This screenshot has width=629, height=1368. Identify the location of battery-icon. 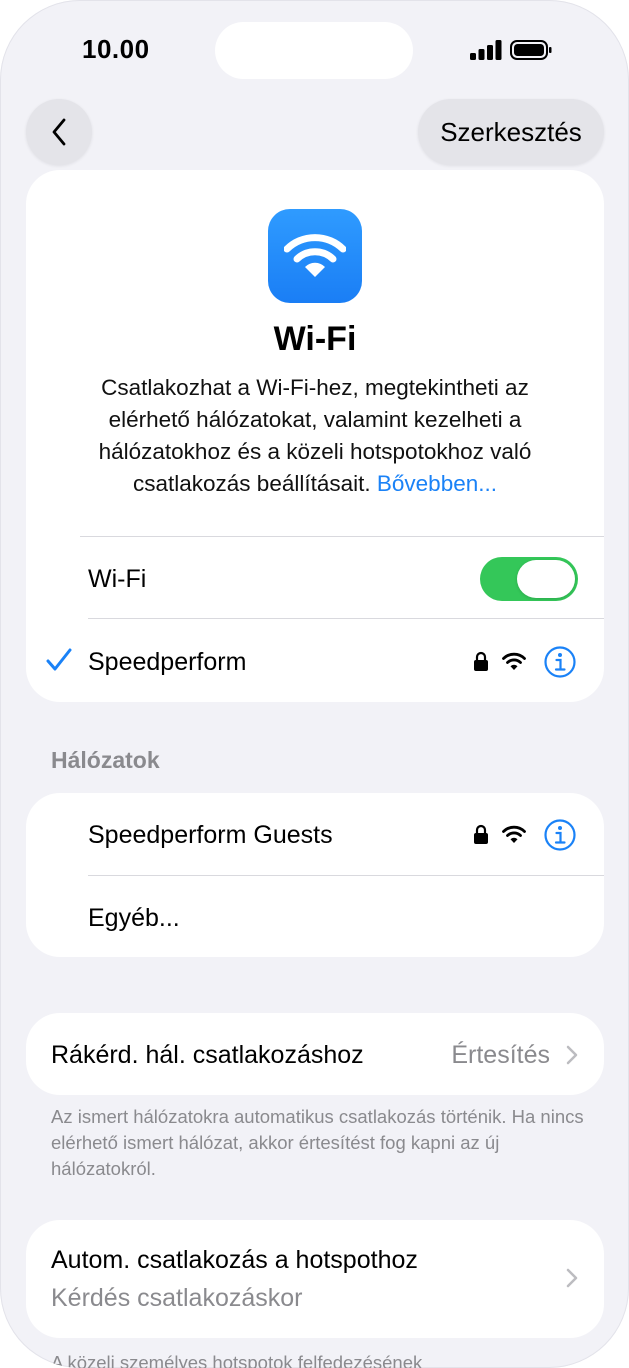
(531, 50).